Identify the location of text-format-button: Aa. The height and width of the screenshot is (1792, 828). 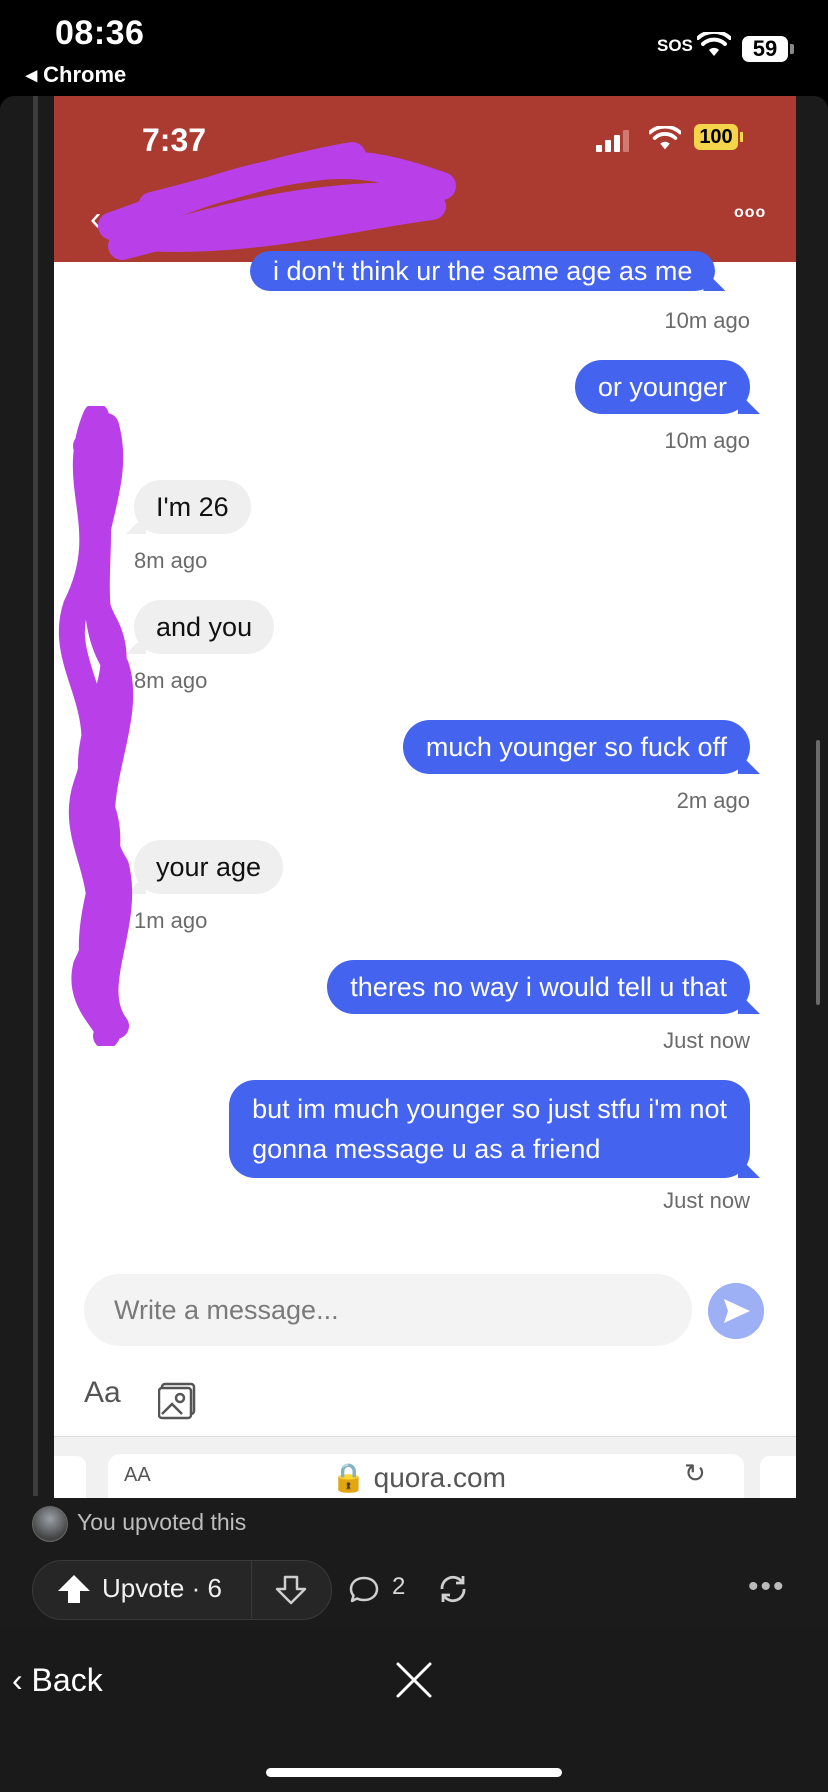
(102, 1393).